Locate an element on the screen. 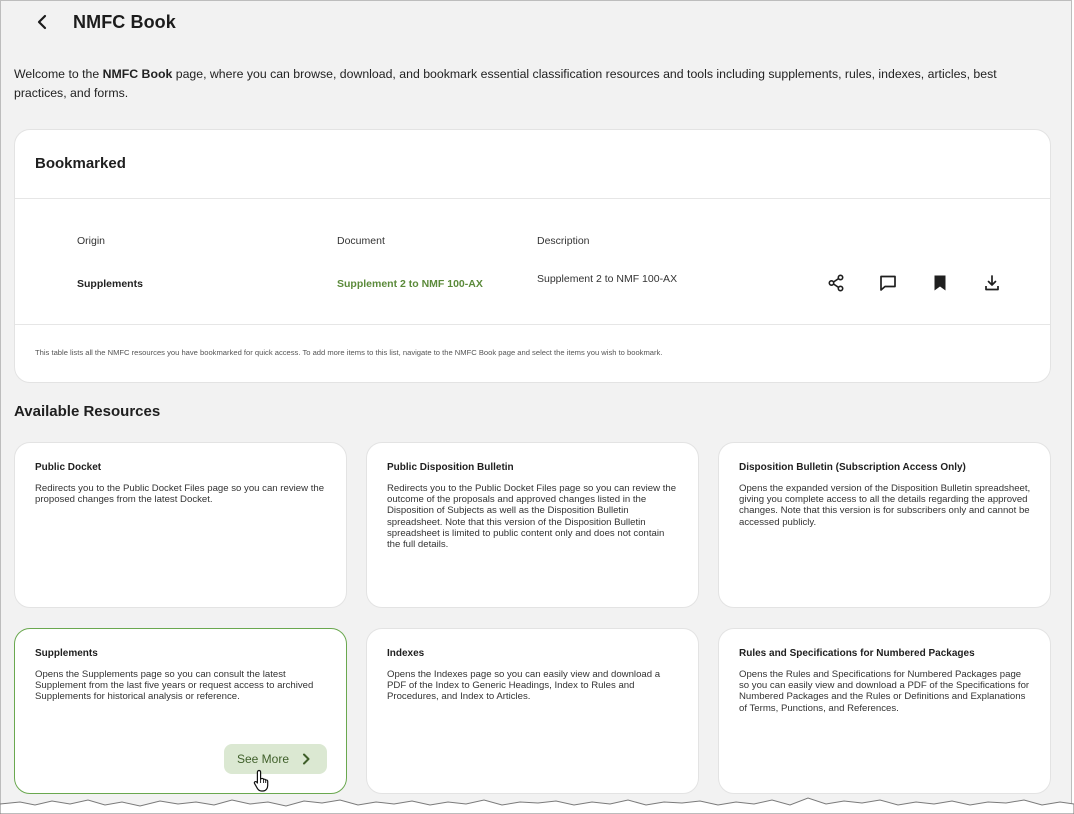 The width and height of the screenshot is (1074, 814). comment-button is located at coordinates (888, 283).